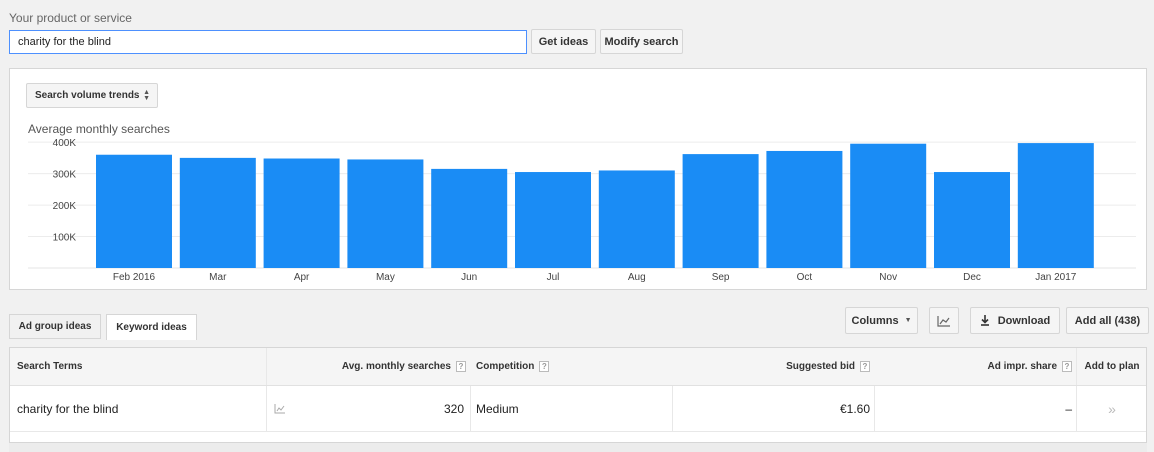 This screenshot has width=1154, height=452. What do you see at coordinates (553, 277) in the screenshot?
I see `x-tick-label: Jul` at bounding box center [553, 277].